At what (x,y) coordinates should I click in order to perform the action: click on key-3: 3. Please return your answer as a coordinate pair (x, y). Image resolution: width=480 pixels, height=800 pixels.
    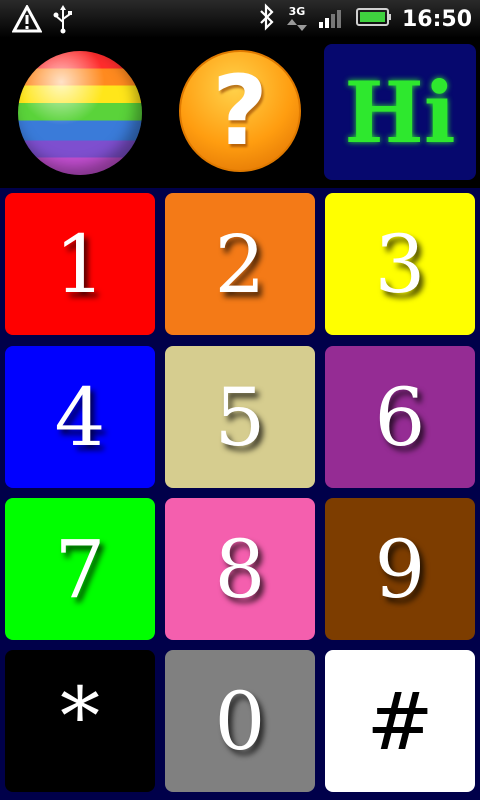
    Looking at the image, I should click on (400, 264).